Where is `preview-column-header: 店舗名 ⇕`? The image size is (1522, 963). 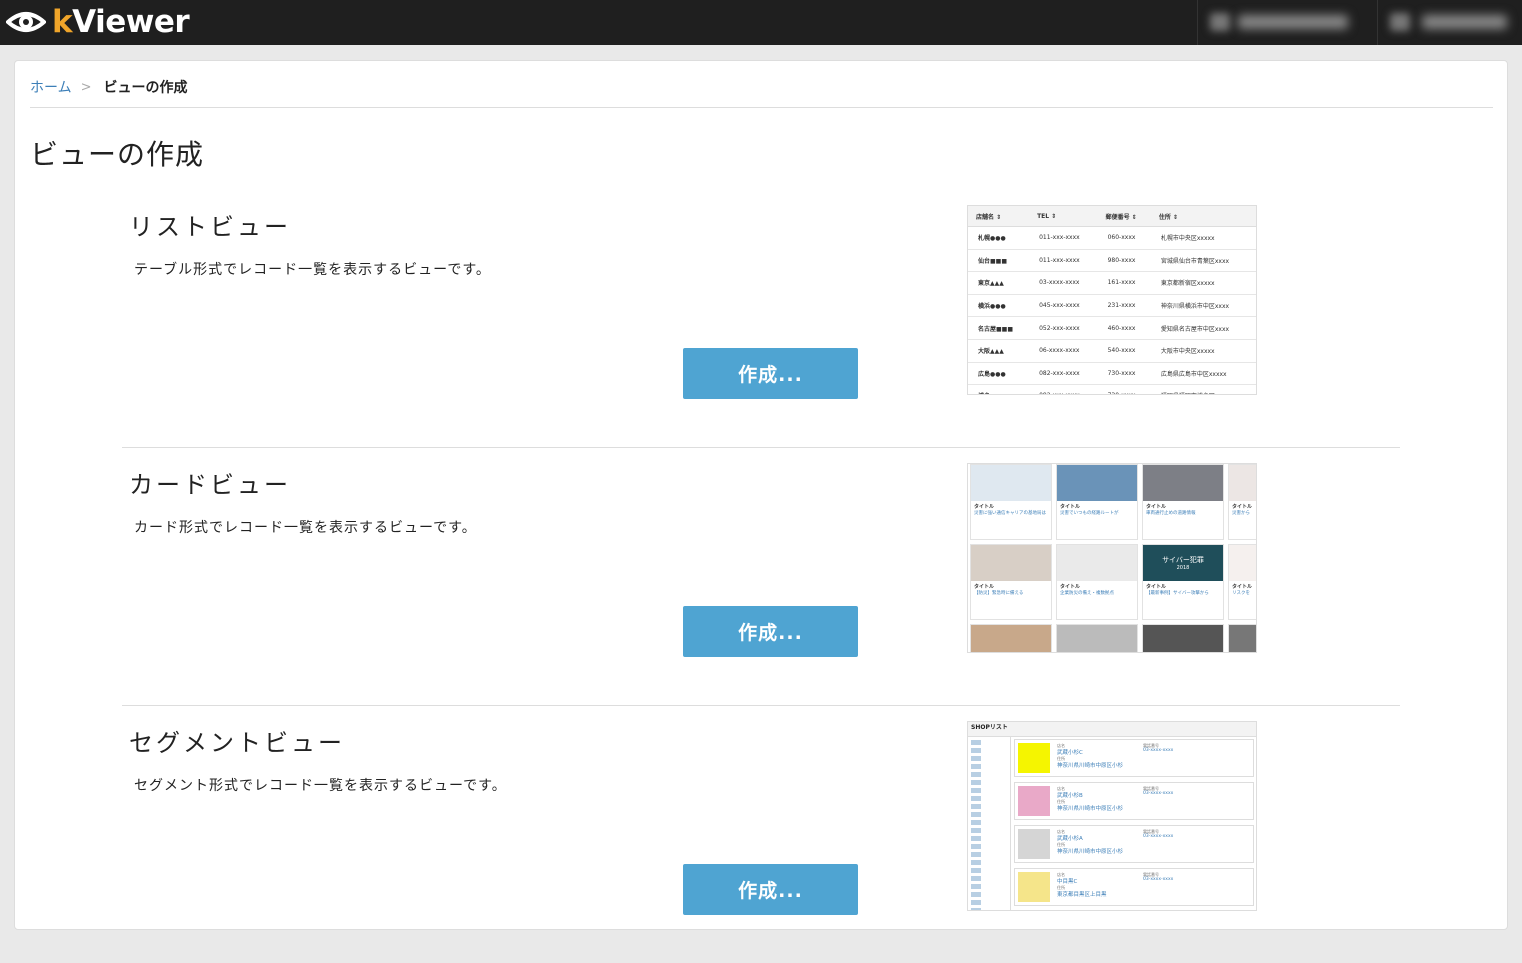
preview-column-header: 店舗名 ⇕ is located at coordinates (999, 216).